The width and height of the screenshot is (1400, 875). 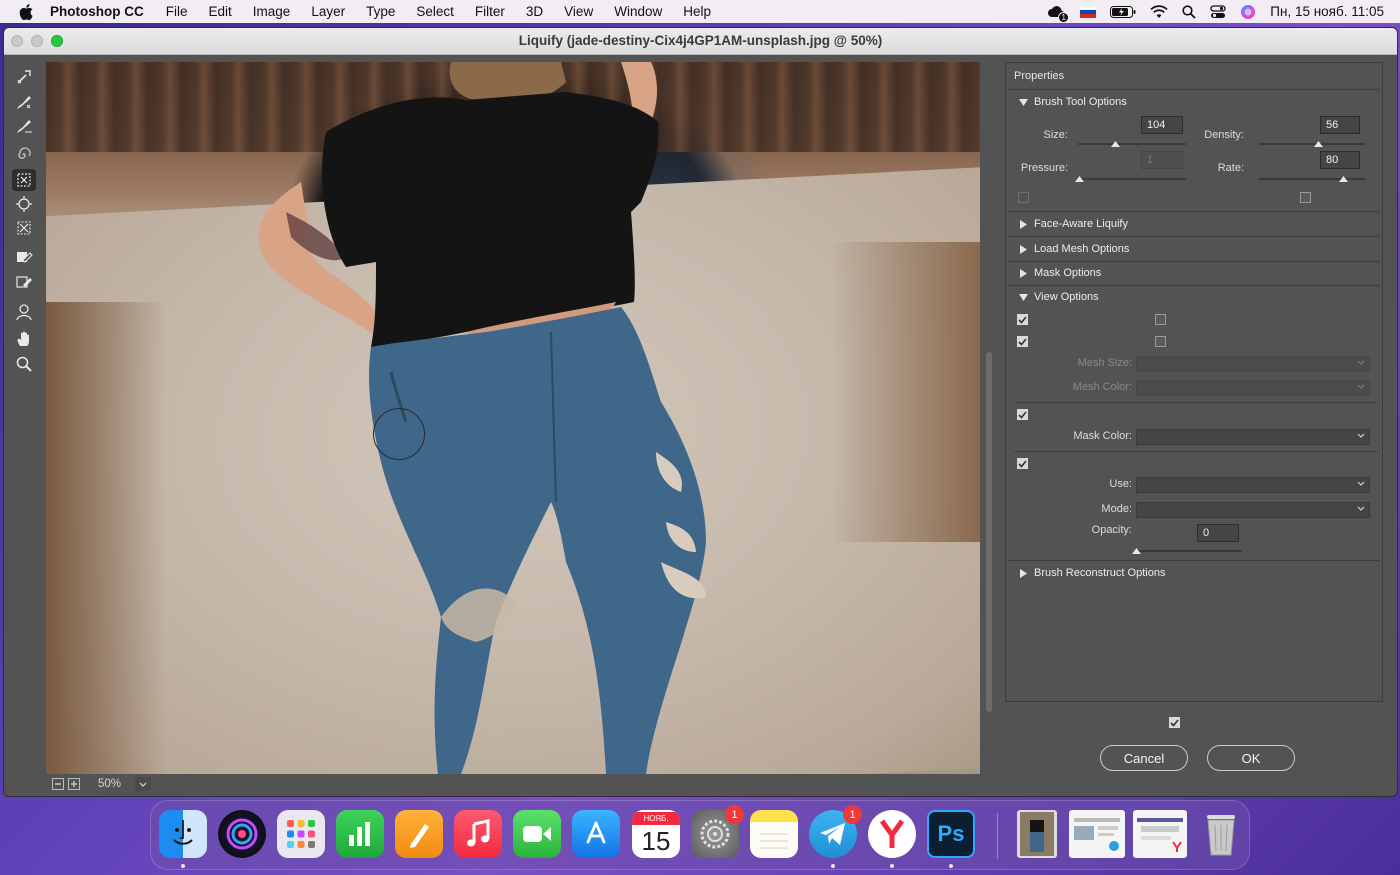 I want to click on canvas-scrollbar, so click(x=989, y=418).